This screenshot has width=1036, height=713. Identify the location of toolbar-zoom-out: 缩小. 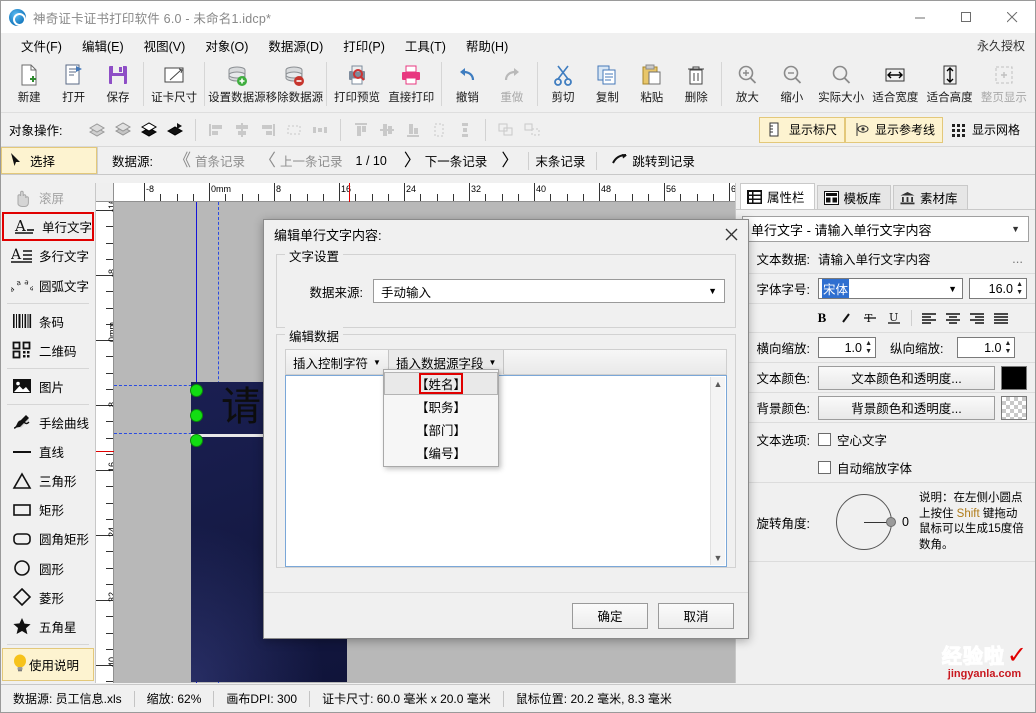
(792, 85).